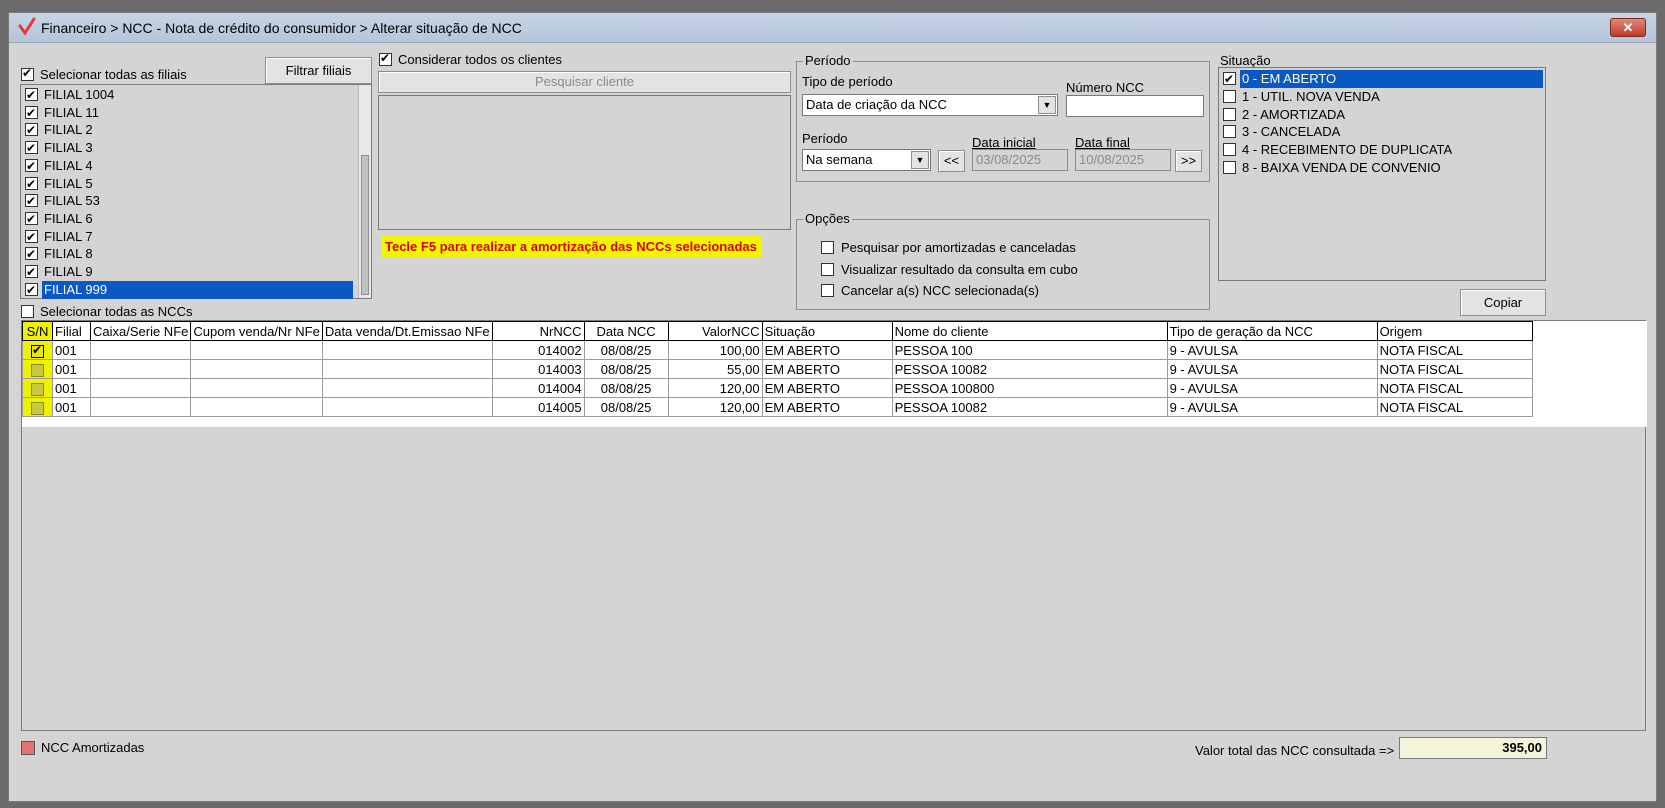 This screenshot has height=808, width=1665. I want to click on cell-tipo: 9 - AVULSA, so click(1272, 350).